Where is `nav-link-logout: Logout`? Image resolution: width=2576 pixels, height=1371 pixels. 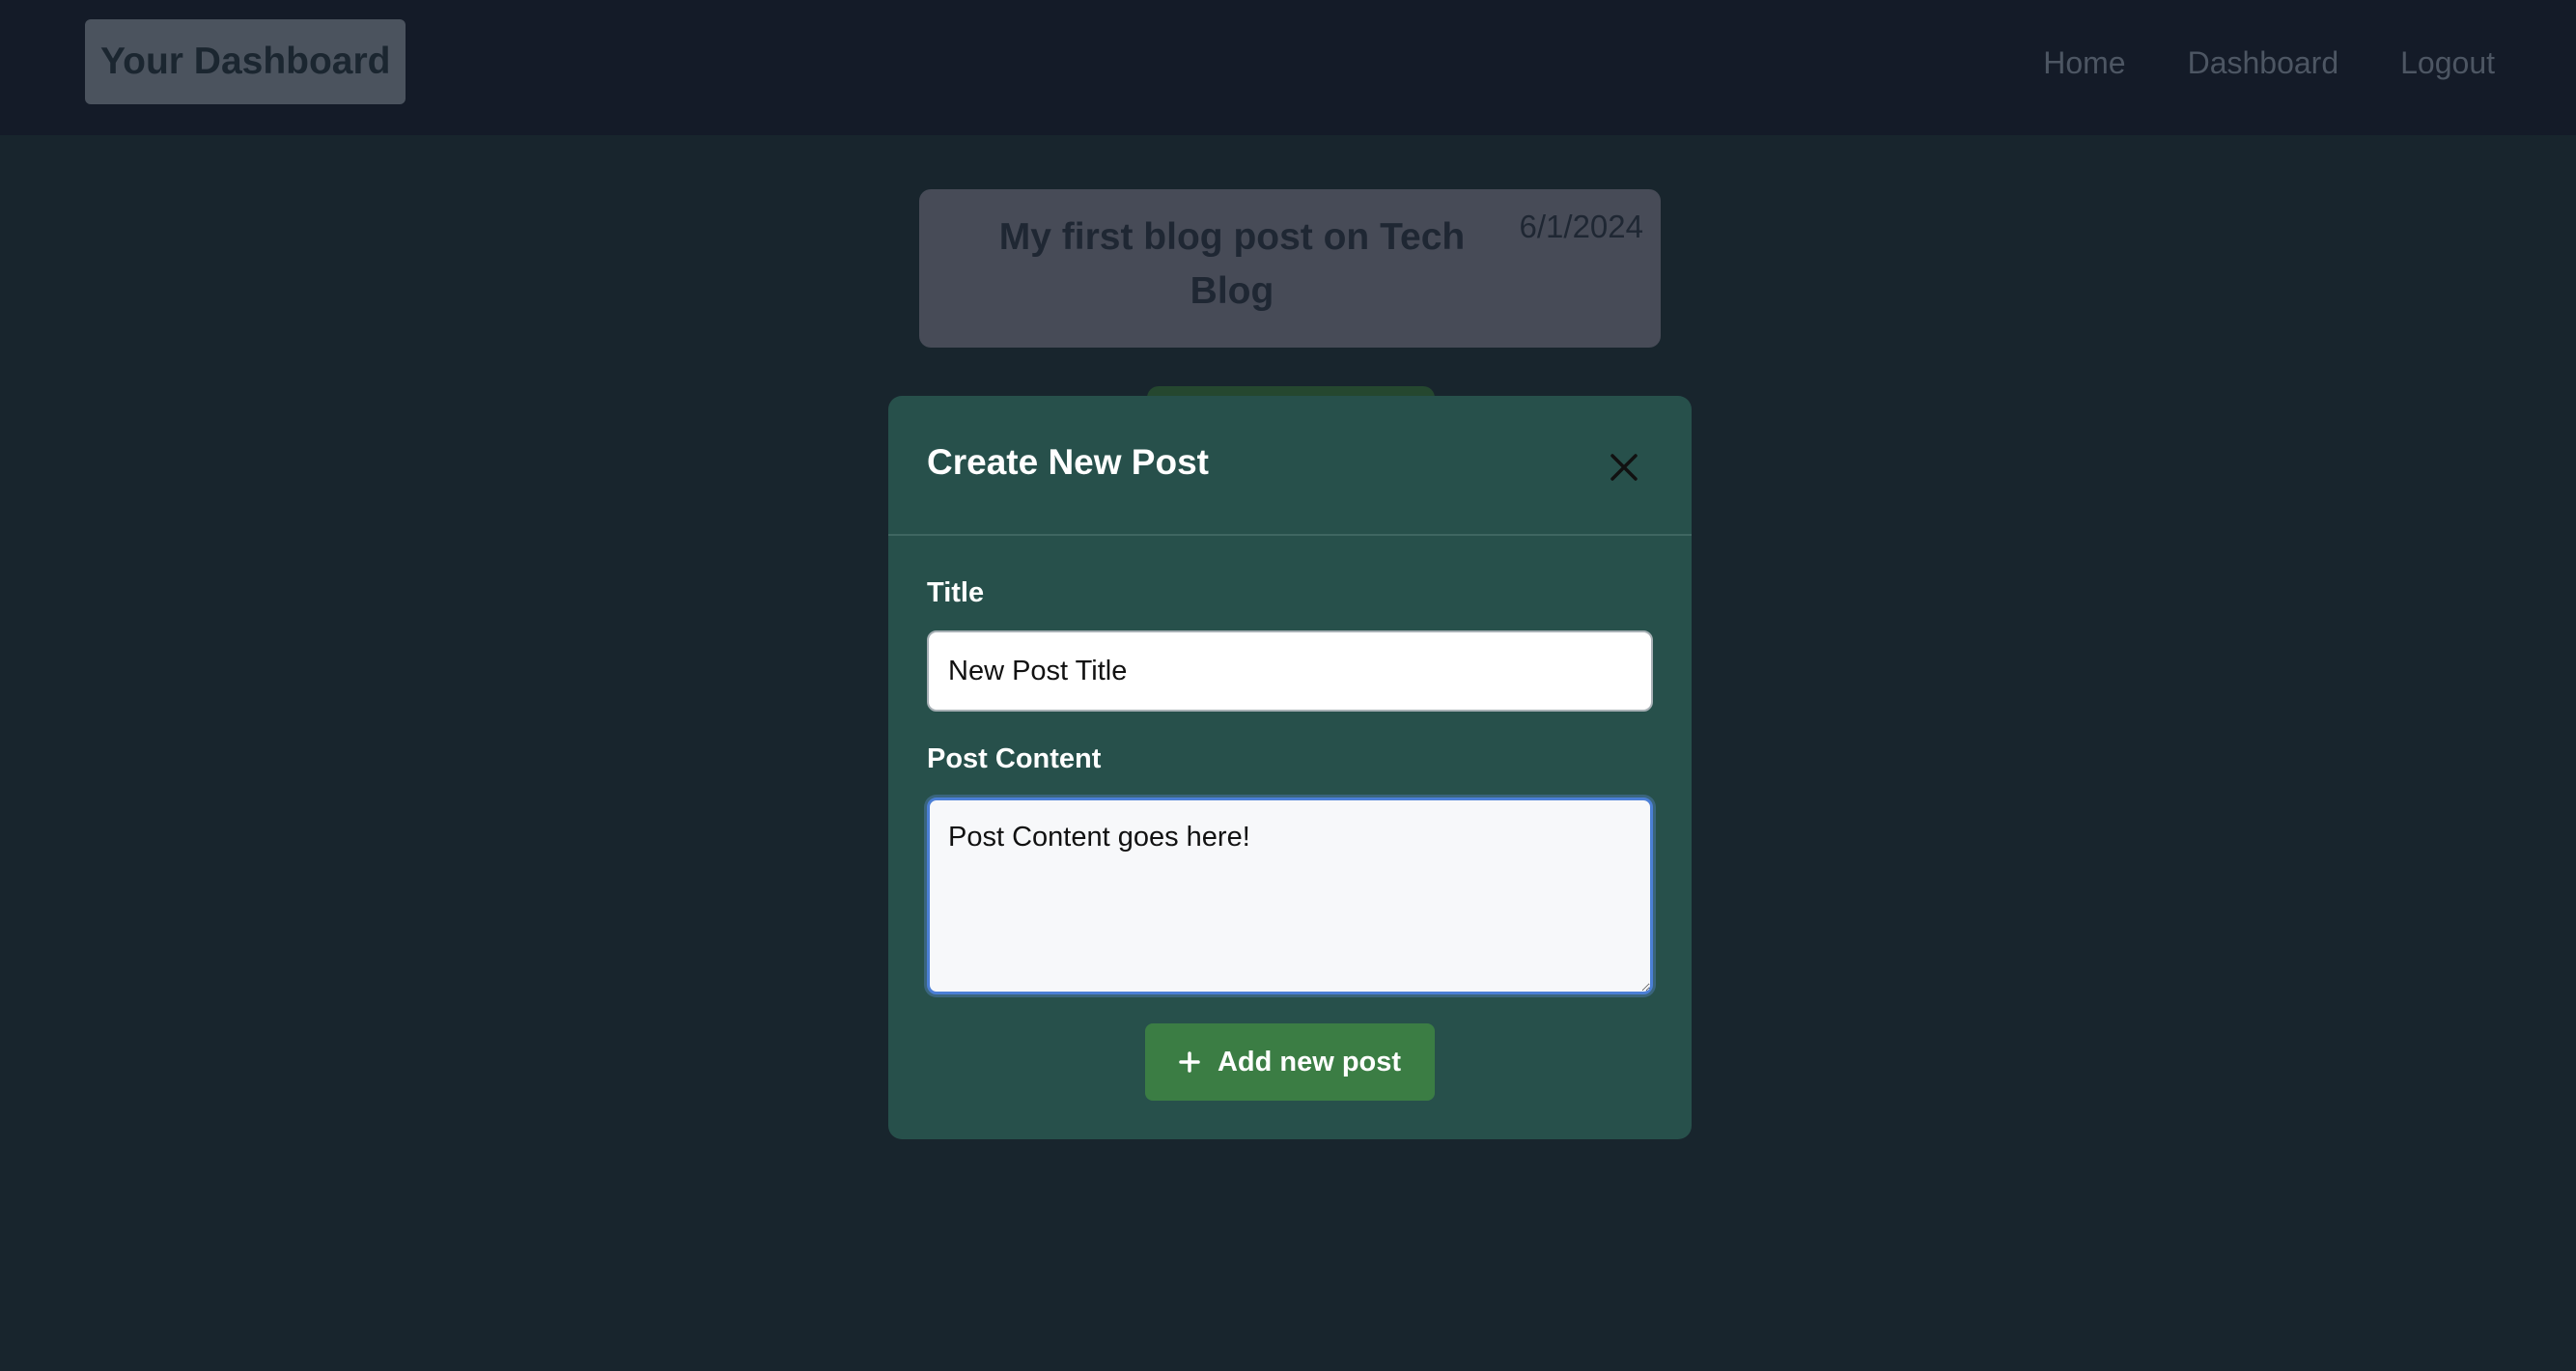 nav-link-logout: Logout is located at coordinates (2448, 63).